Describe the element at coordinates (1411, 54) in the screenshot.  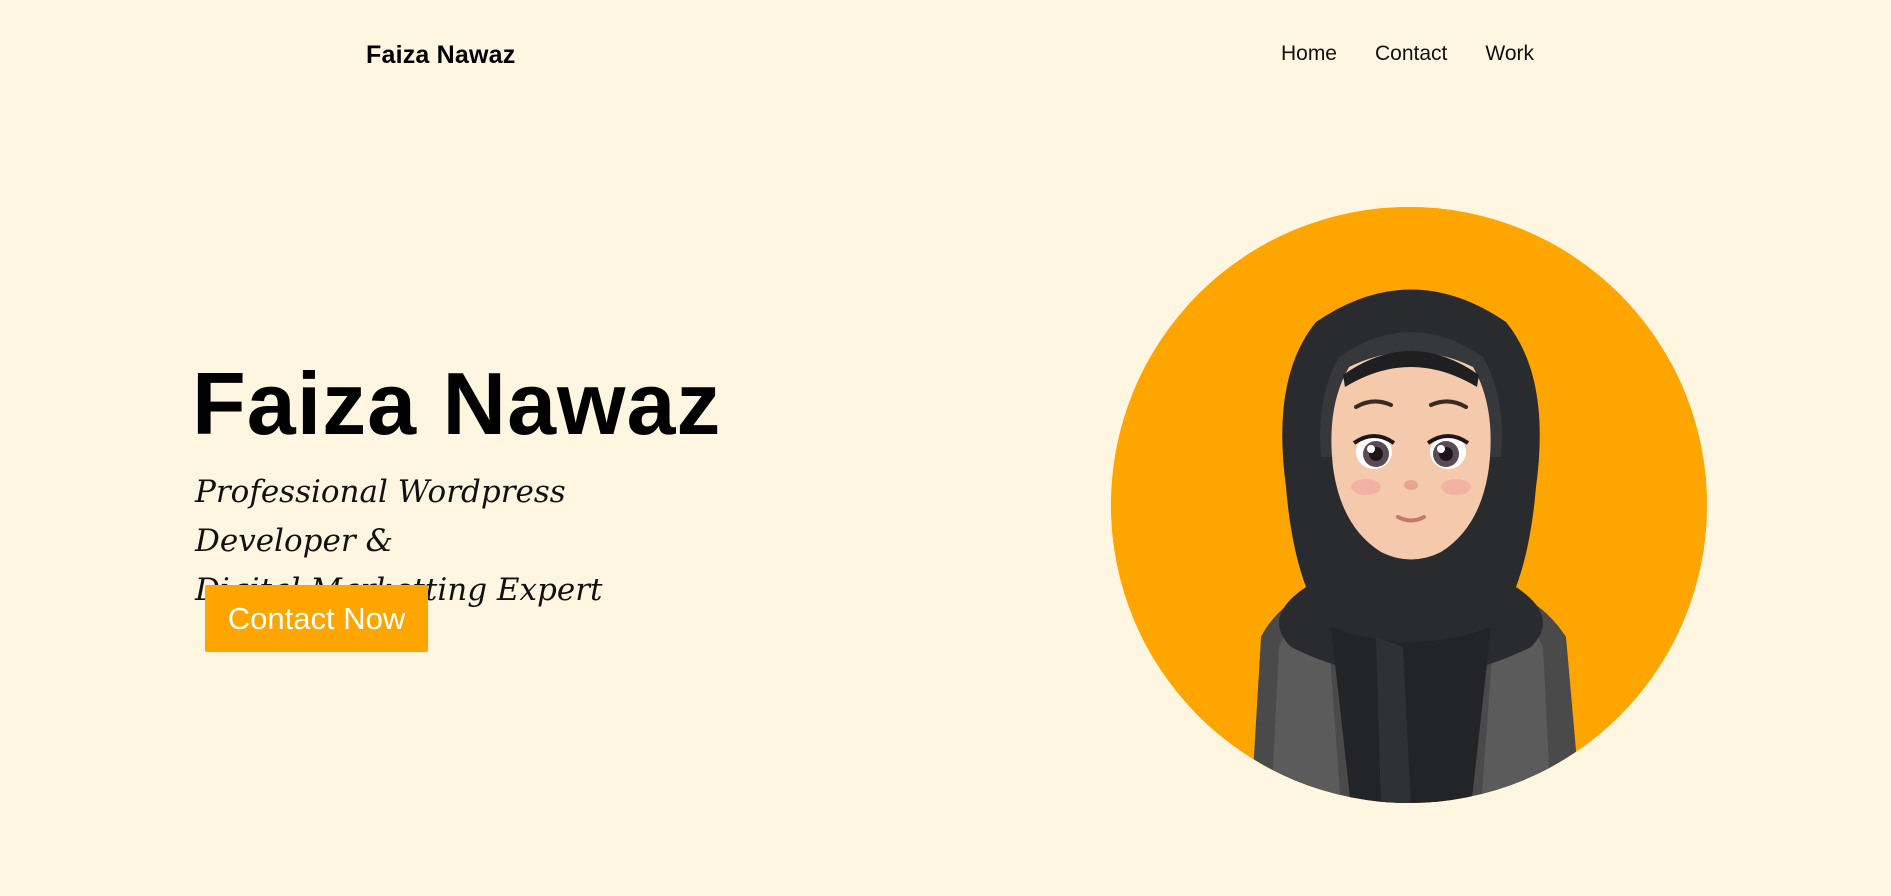
I see `nav-link-contact: Contact` at that location.